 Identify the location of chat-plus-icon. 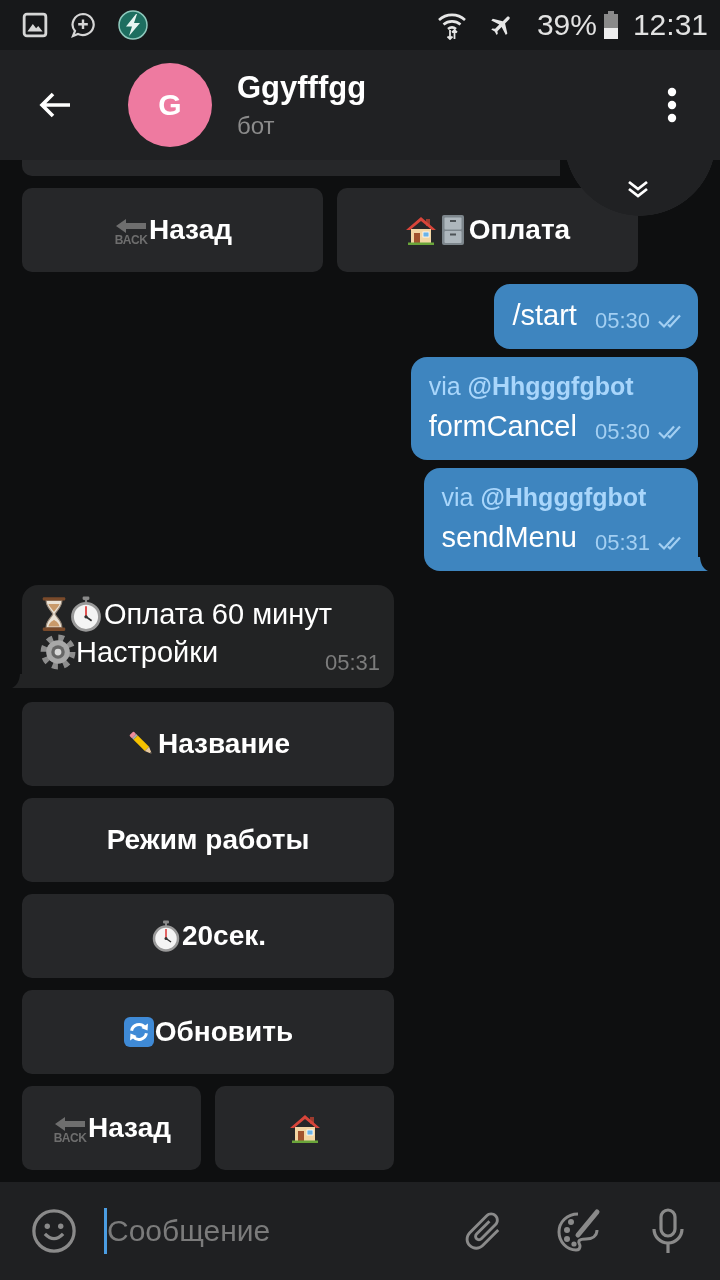
(83, 25).